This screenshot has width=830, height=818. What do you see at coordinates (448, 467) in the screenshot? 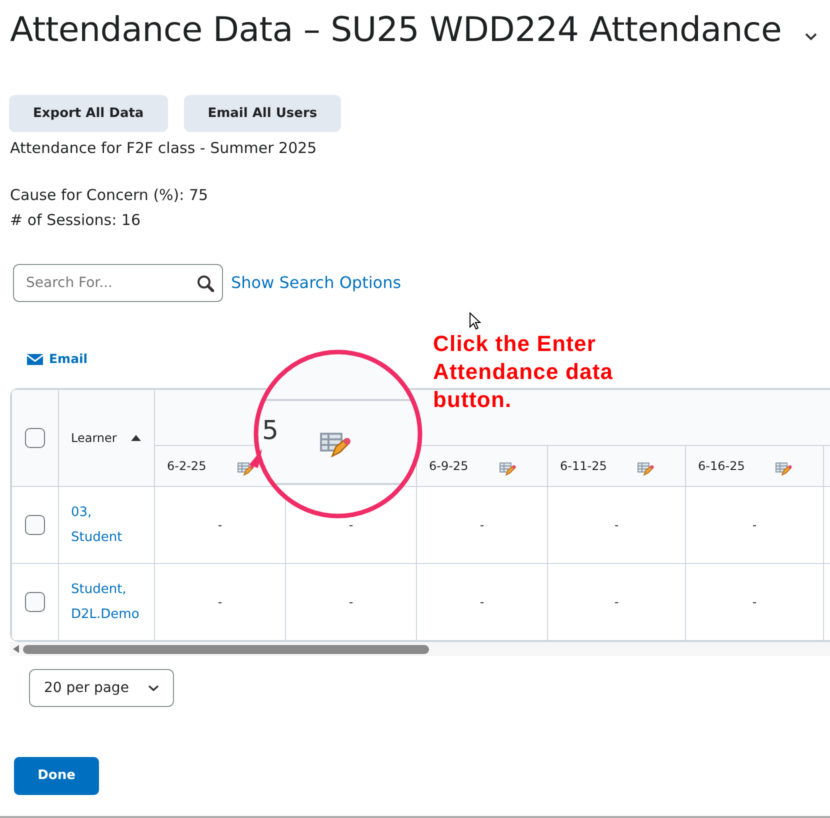
I see `column-header: 6-9-25` at bounding box center [448, 467].